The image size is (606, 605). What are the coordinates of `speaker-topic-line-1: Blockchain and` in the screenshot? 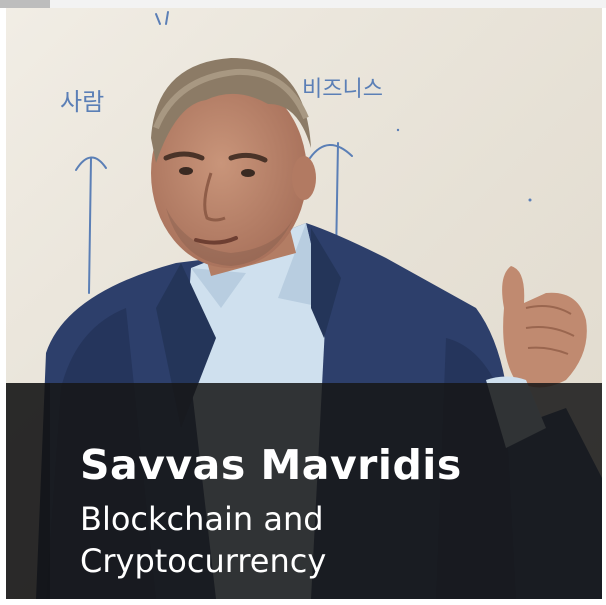 It's located at (202, 519).